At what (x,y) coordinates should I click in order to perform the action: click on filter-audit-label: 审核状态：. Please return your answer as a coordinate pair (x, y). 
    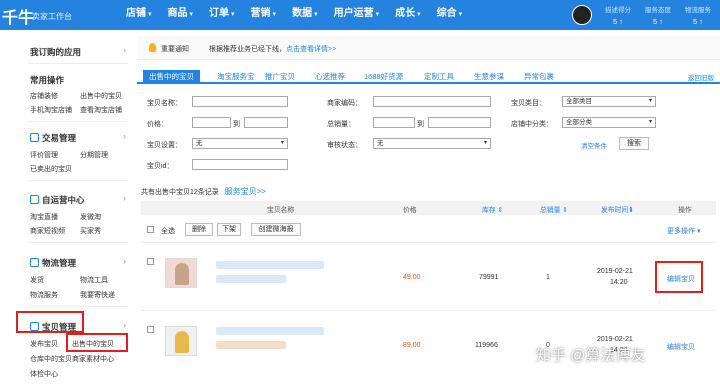
    Looking at the image, I should click on (344, 145).